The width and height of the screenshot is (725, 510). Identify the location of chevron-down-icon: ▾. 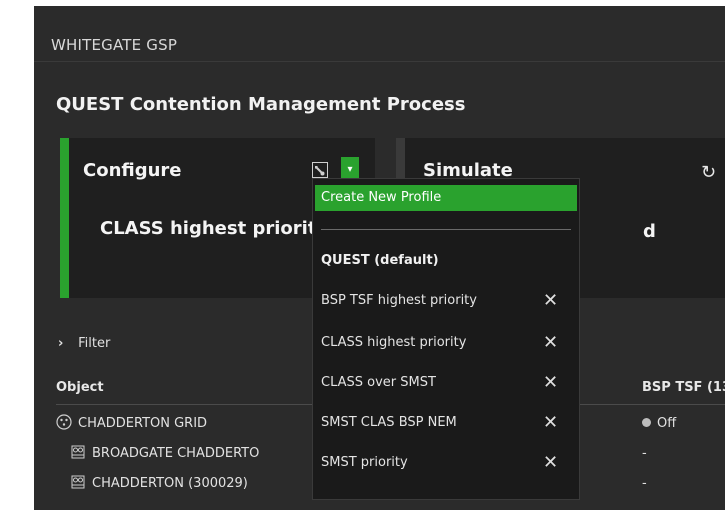
(350, 169).